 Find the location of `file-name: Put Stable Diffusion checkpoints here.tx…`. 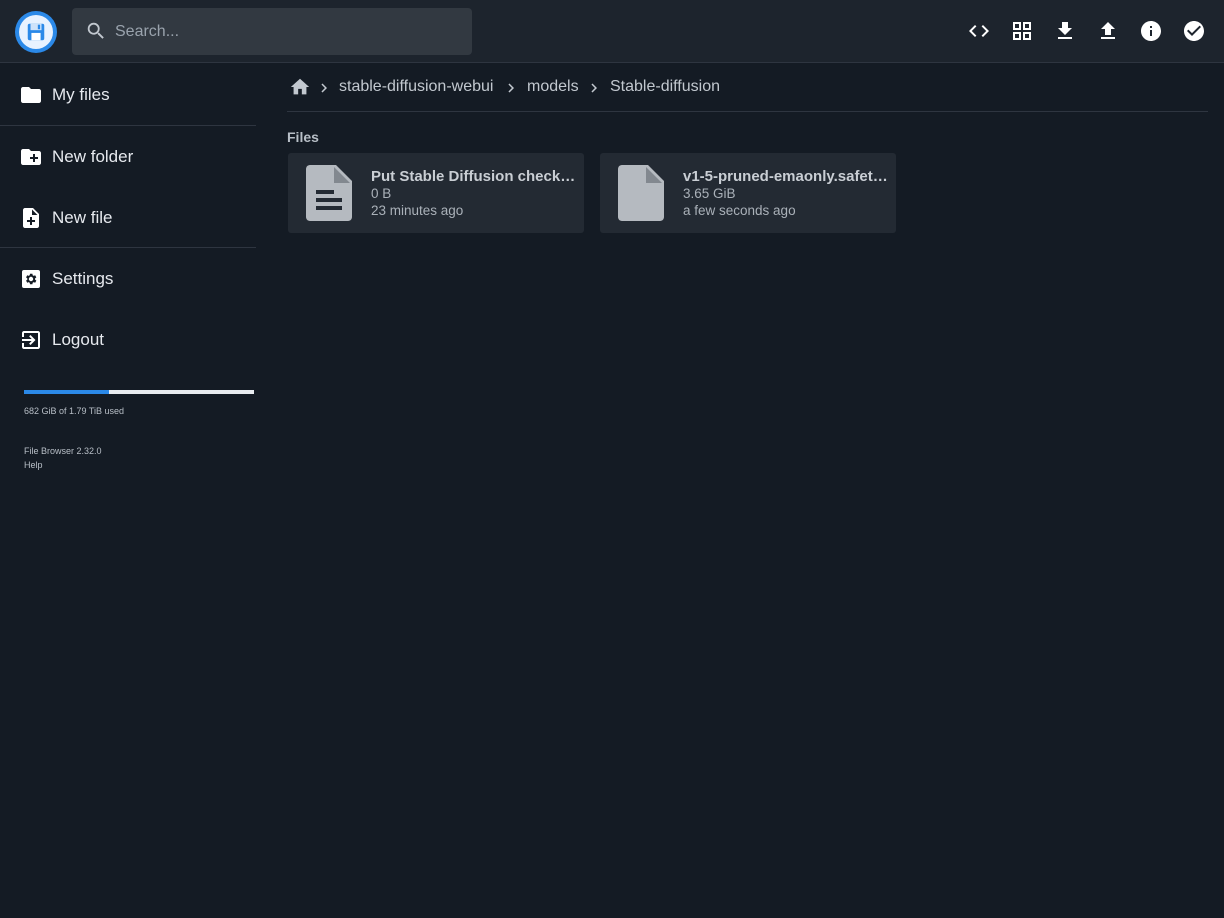

file-name: Put Stable Diffusion checkpoints here.tx… is located at coordinates (473, 176).